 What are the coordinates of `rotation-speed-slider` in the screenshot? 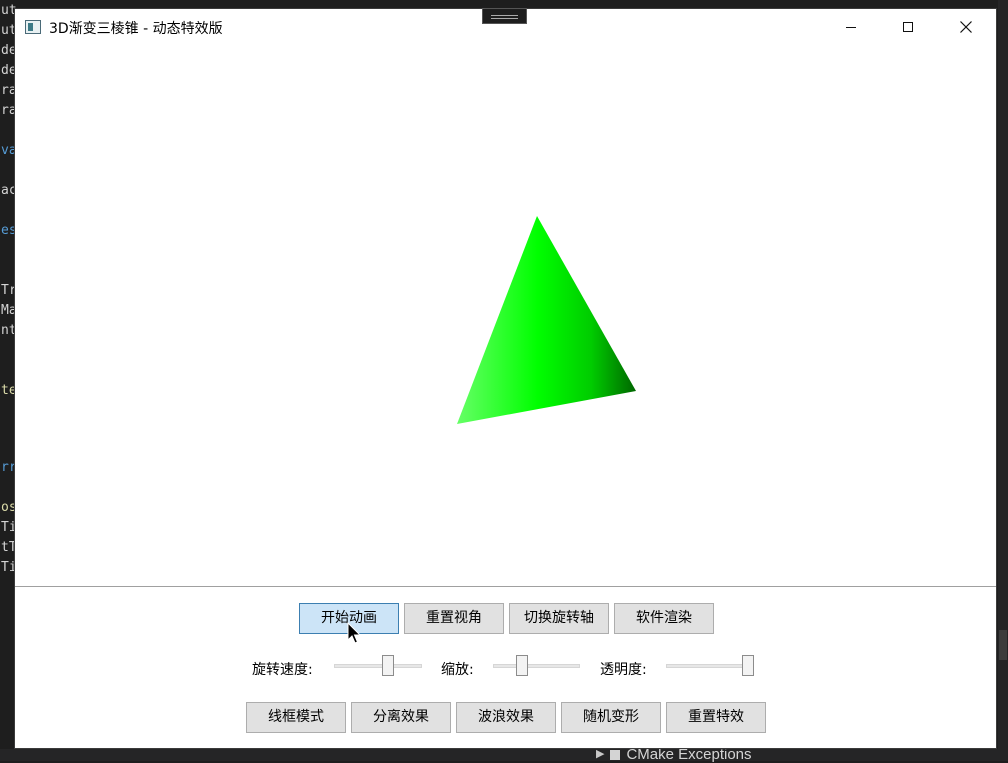 It's located at (378, 666).